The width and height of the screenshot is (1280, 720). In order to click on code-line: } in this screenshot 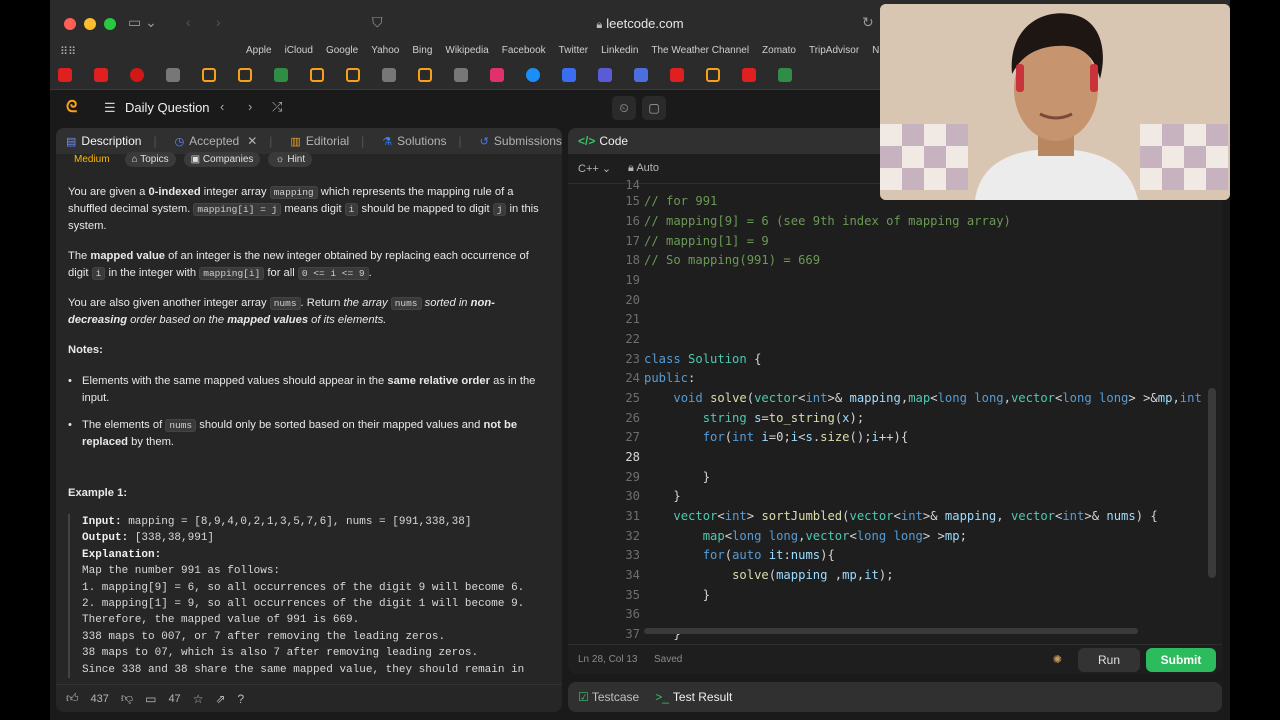, I will do `click(677, 477)`.